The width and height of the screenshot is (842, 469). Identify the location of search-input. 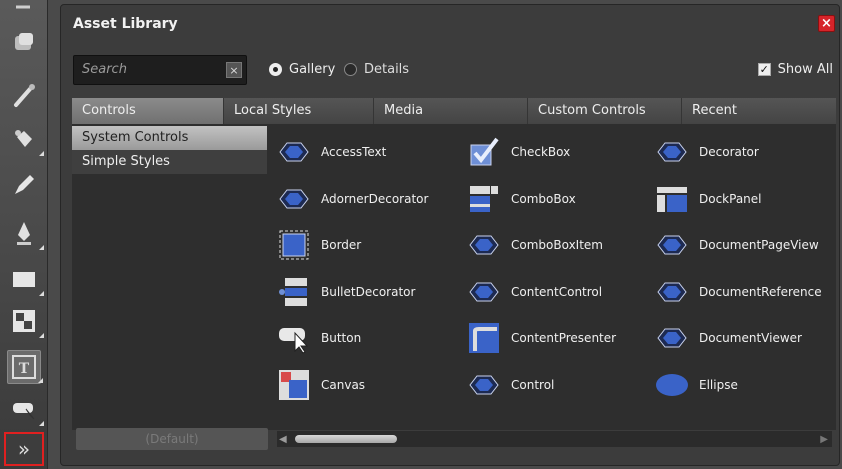
(152, 69).